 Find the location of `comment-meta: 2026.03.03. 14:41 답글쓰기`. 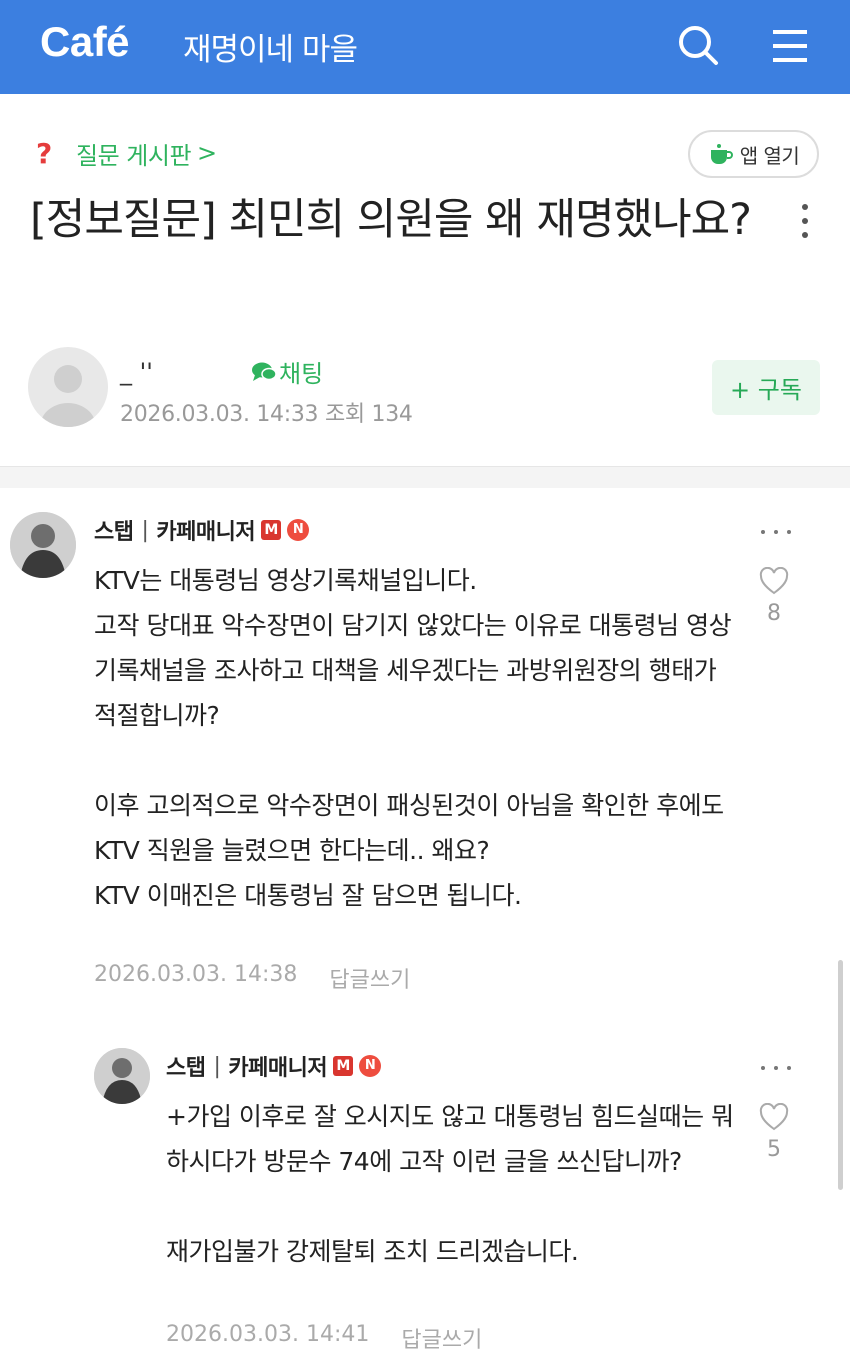

comment-meta: 2026.03.03. 14:41 답글쓰기 is located at coordinates (324, 1338).